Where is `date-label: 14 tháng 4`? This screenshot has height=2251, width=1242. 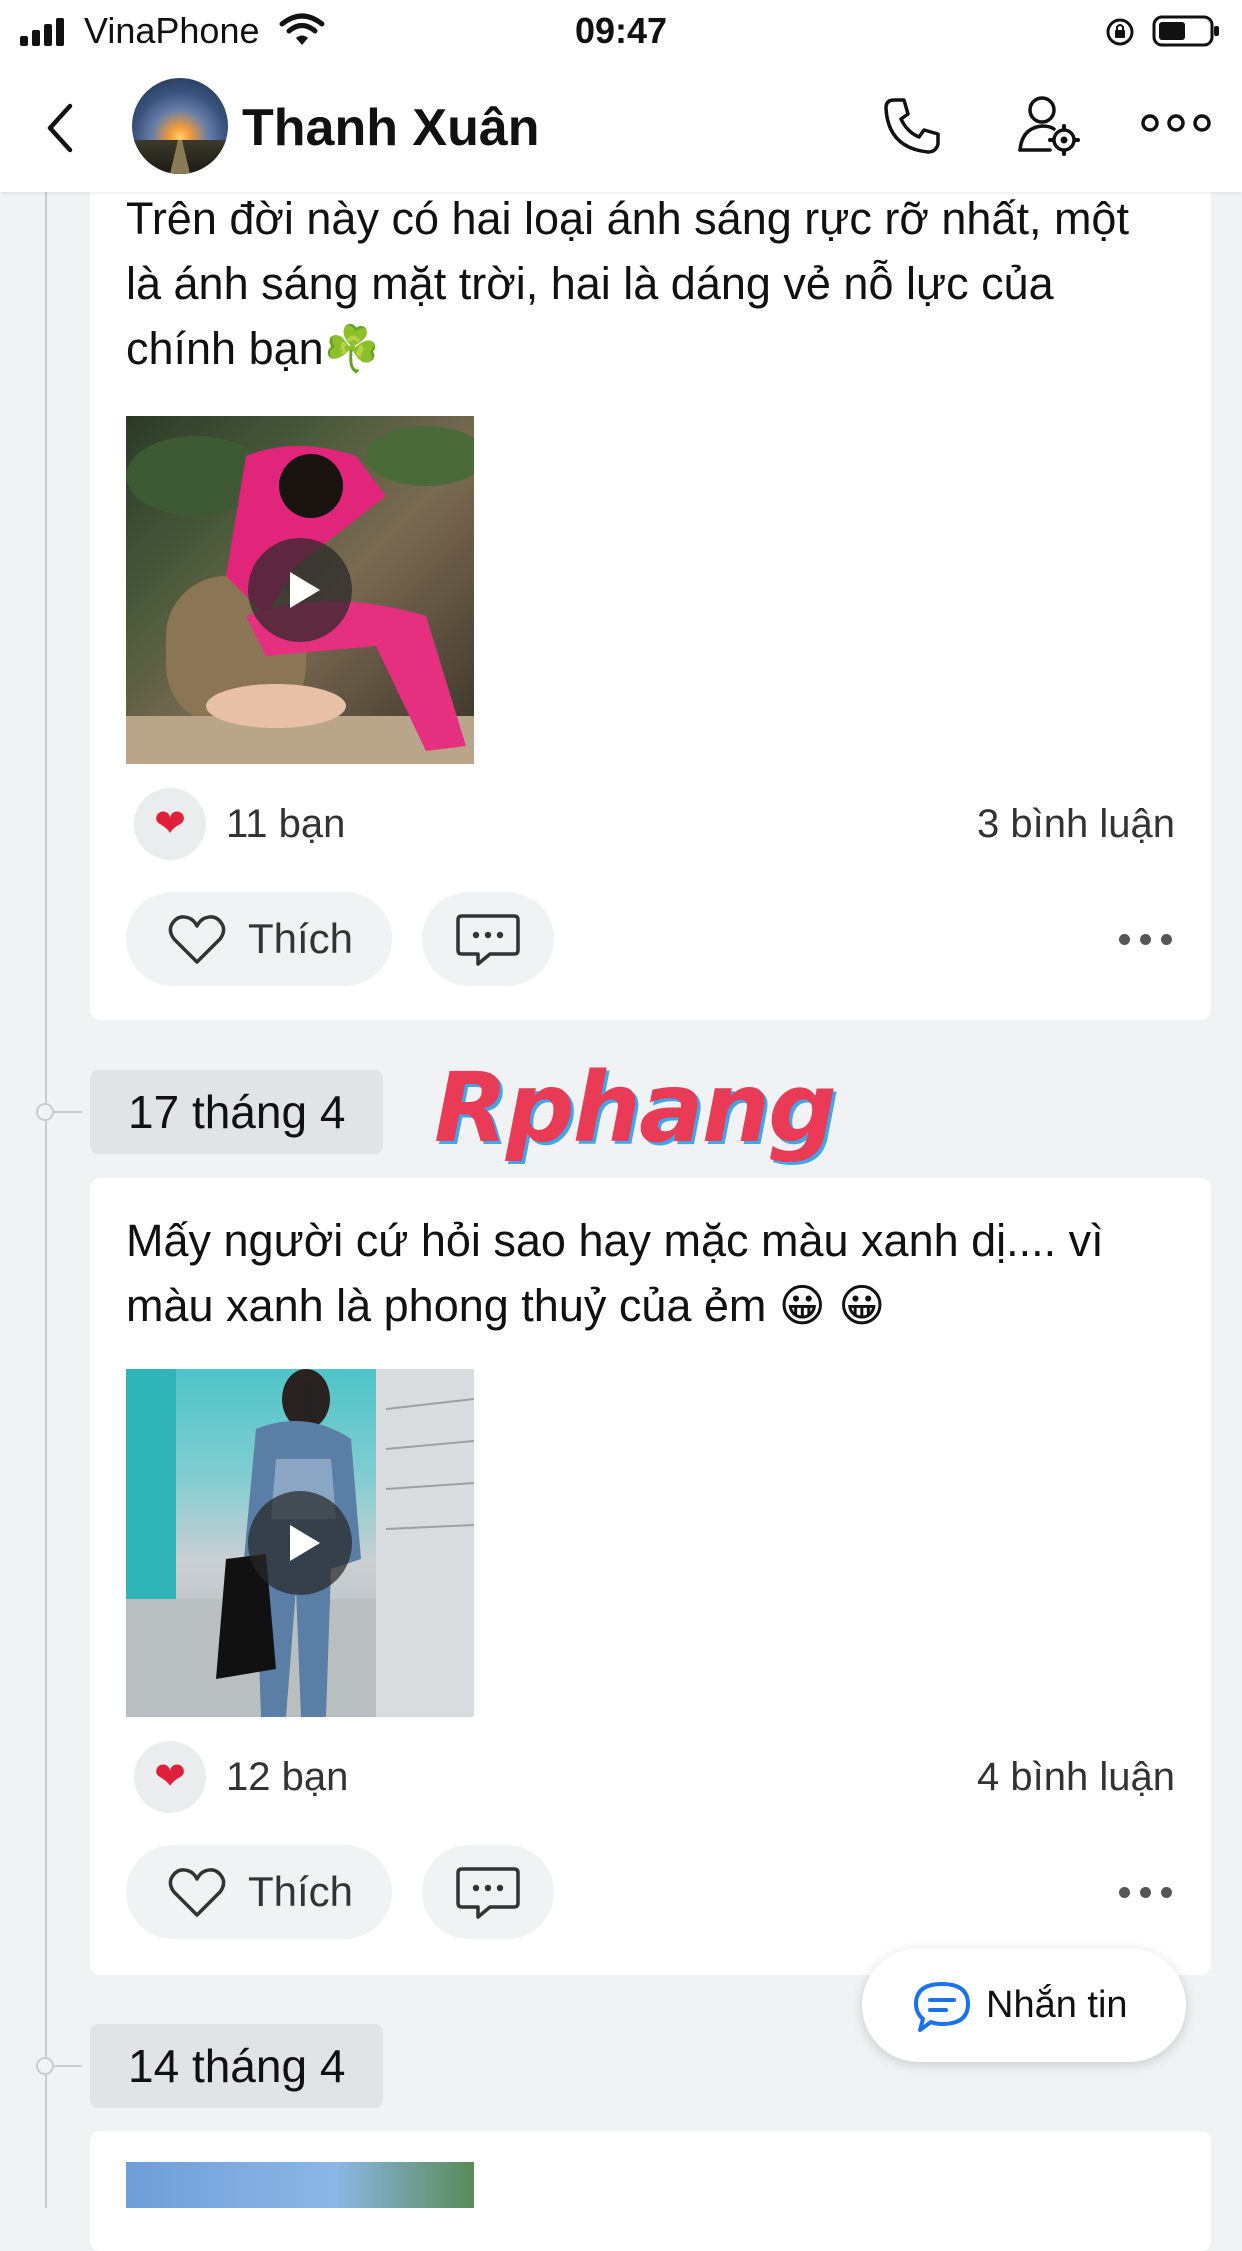
date-label: 14 tháng 4 is located at coordinates (237, 2066).